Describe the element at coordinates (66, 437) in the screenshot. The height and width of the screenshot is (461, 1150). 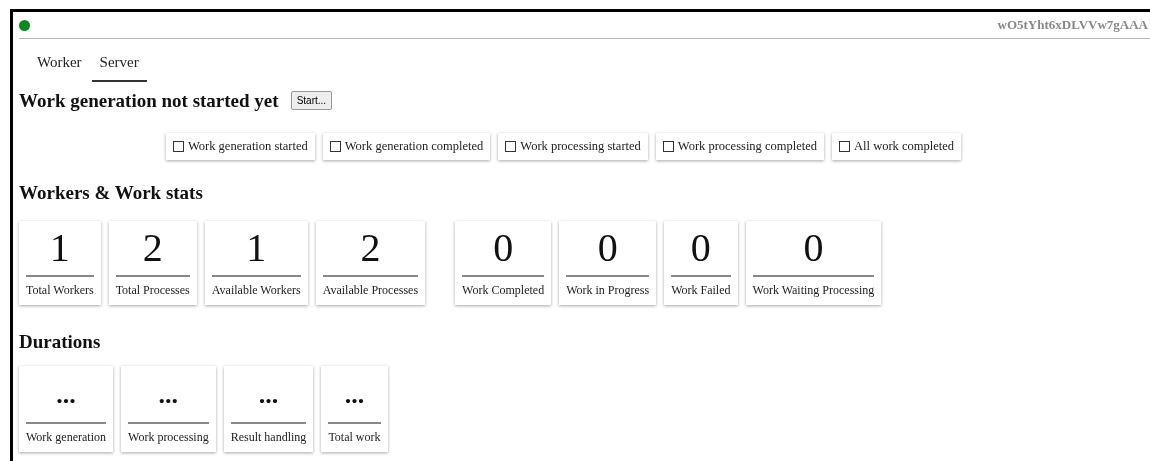
I see `stat-label: Work generation` at that location.